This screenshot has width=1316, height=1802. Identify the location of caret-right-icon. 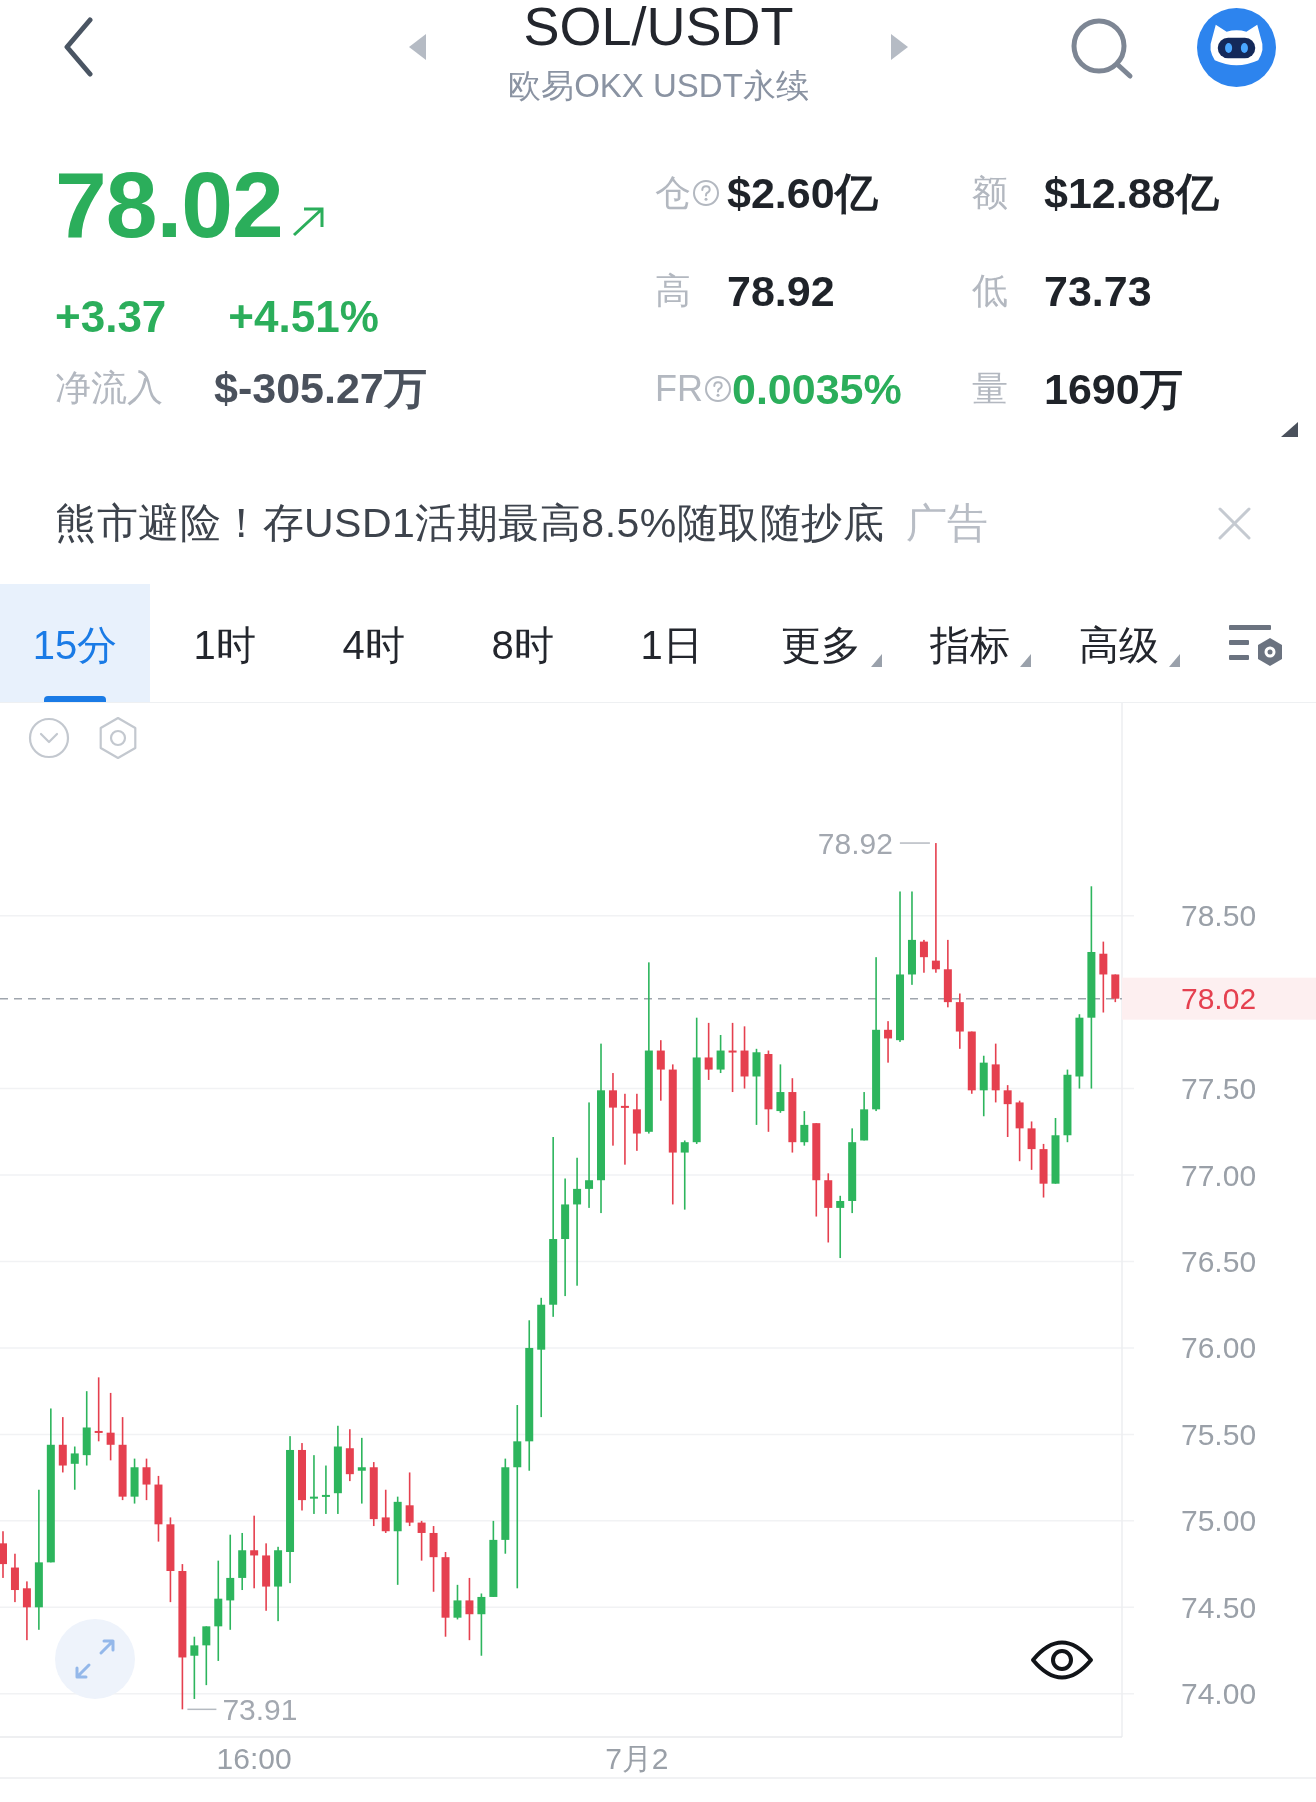
(899, 47).